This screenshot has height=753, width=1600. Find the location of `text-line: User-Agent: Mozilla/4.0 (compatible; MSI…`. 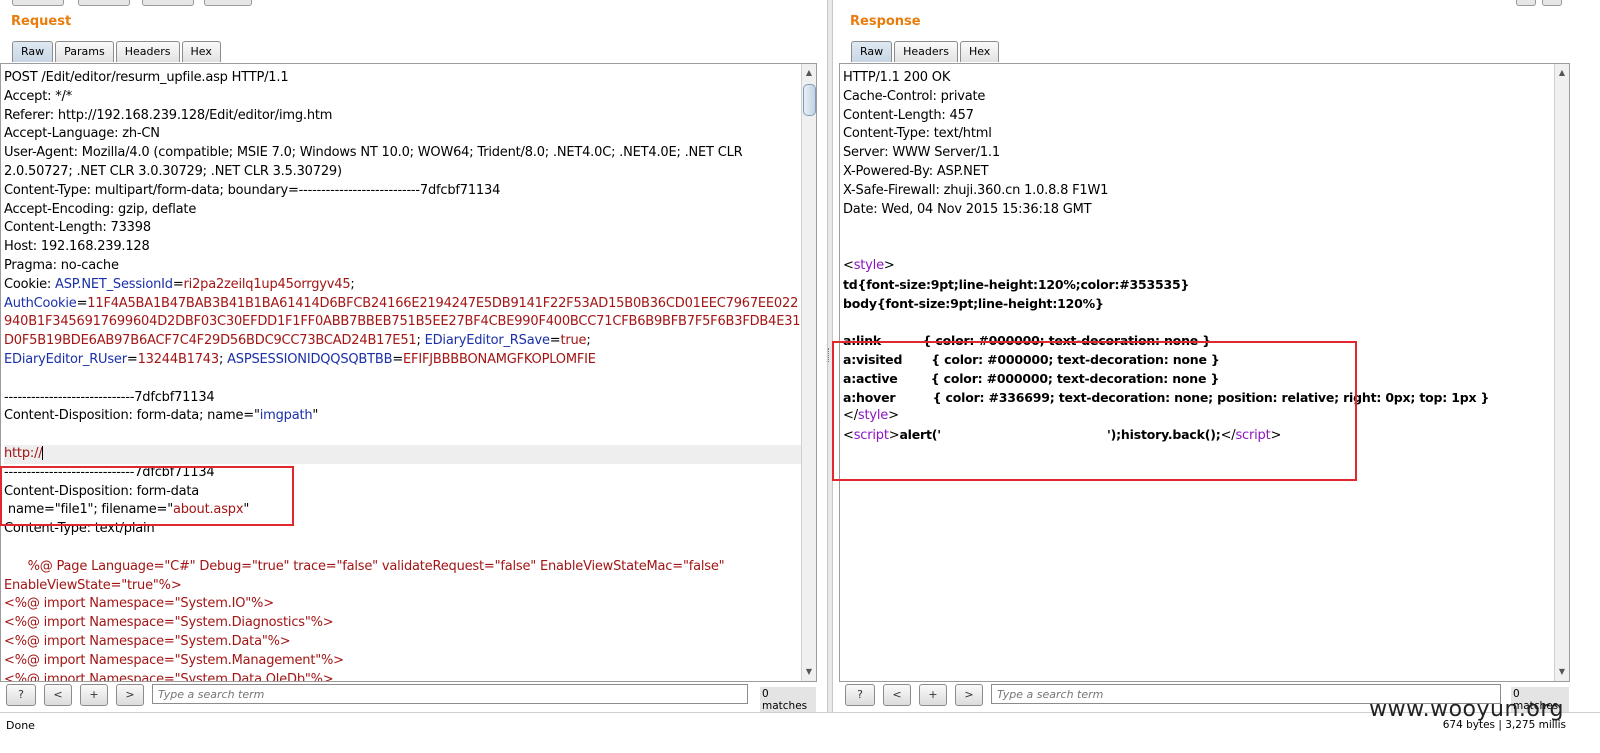

text-line: User-Agent: Mozilla/4.0 (compatible; MSI… is located at coordinates (403, 153).